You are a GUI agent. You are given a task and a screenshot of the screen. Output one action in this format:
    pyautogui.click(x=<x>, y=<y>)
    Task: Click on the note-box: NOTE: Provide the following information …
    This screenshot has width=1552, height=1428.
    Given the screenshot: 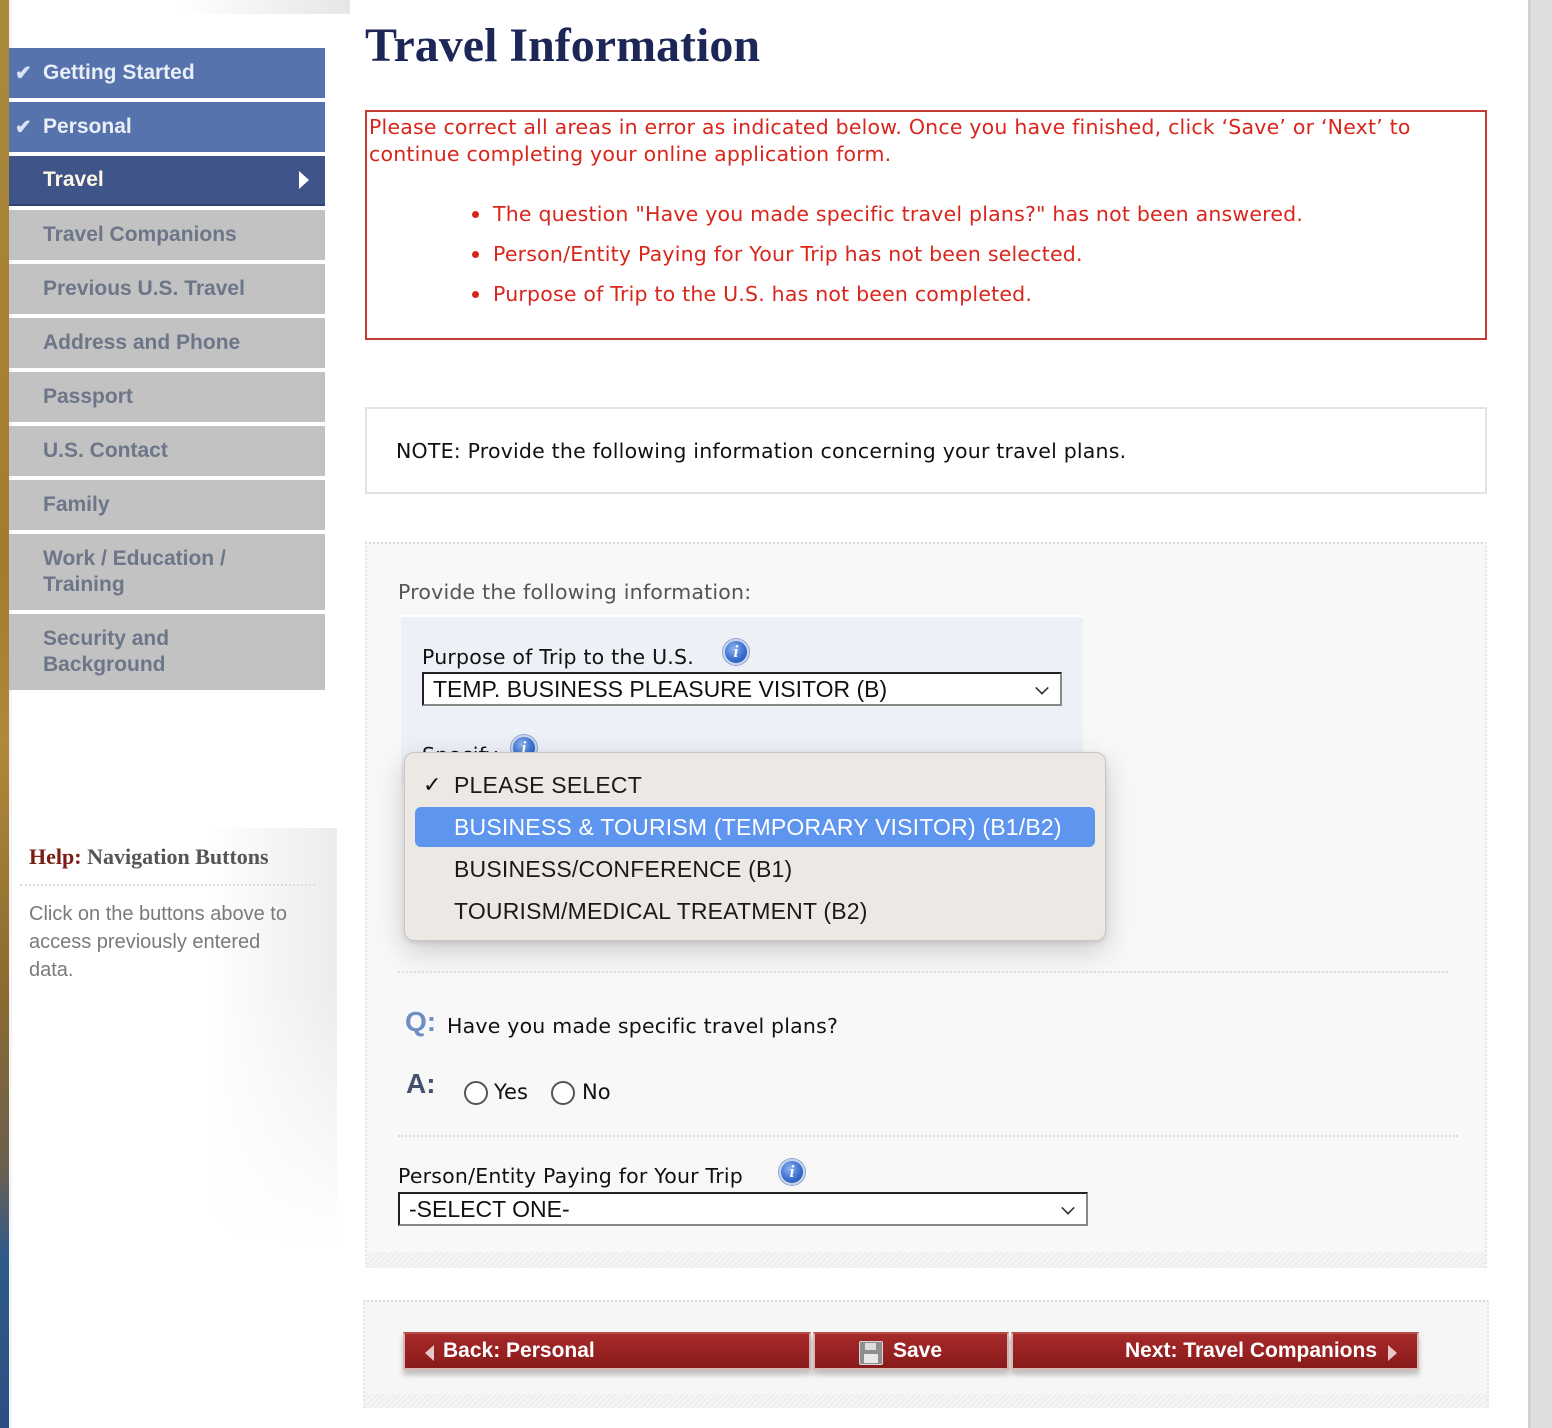 What is the action you would take?
    pyautogui.click(x=926, y=450)
    